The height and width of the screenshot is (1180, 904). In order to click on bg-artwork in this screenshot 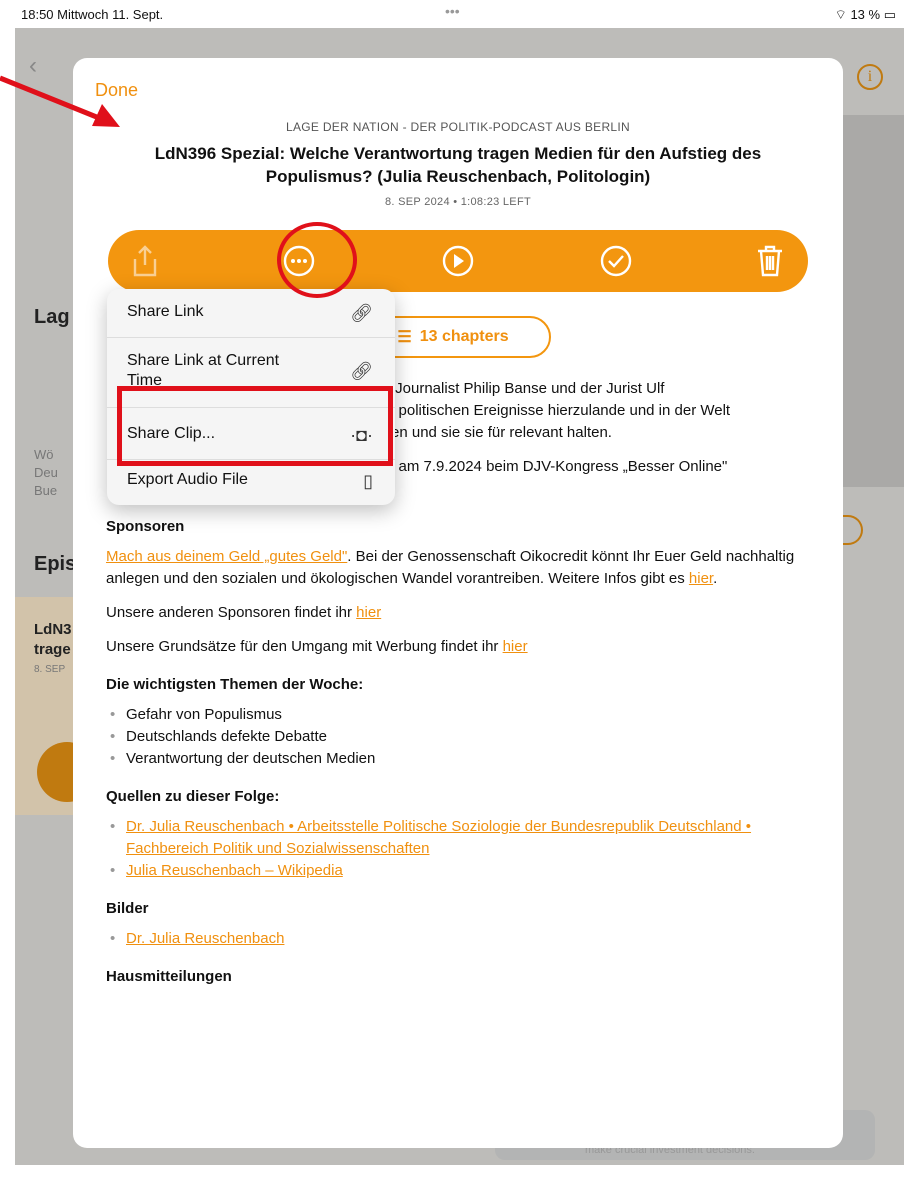, I will do `click(873, 301)`.